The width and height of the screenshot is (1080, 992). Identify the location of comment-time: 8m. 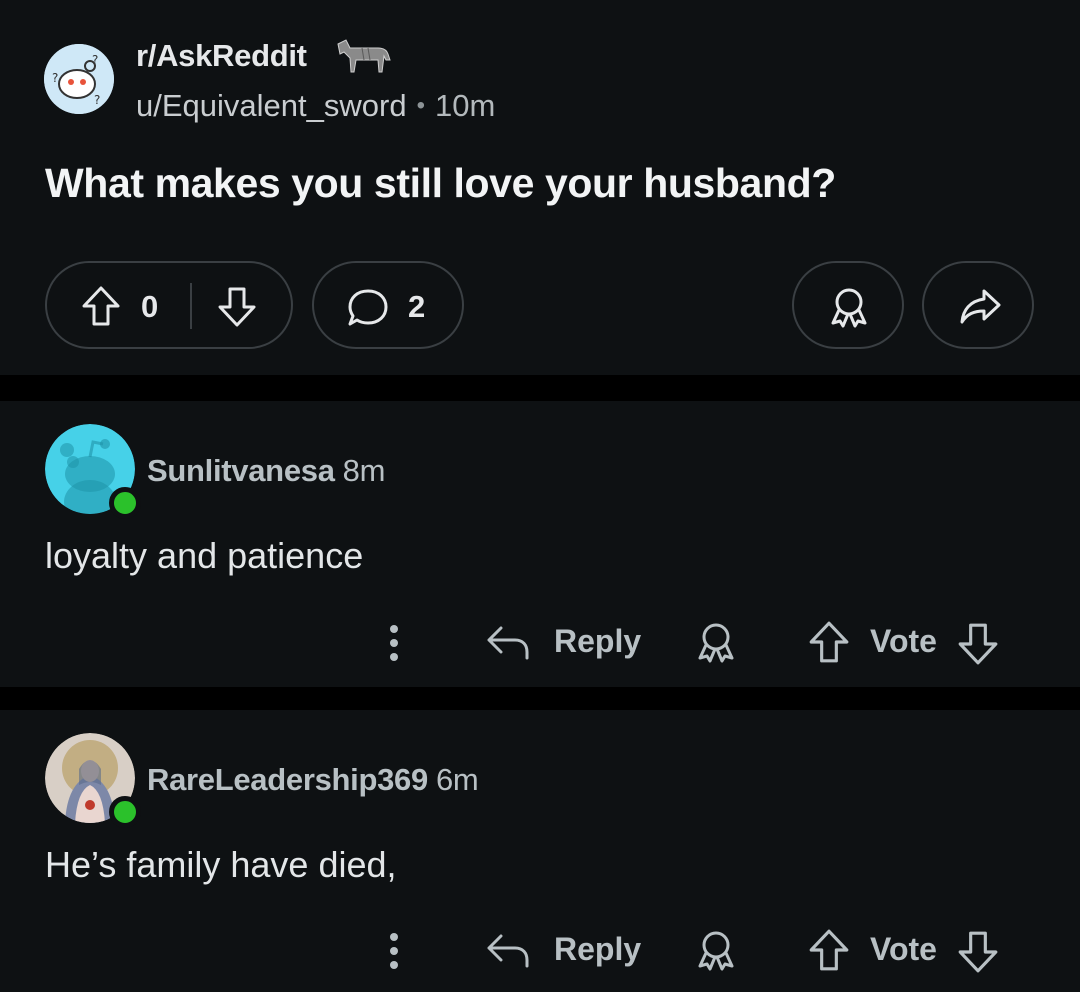
(364, 470).